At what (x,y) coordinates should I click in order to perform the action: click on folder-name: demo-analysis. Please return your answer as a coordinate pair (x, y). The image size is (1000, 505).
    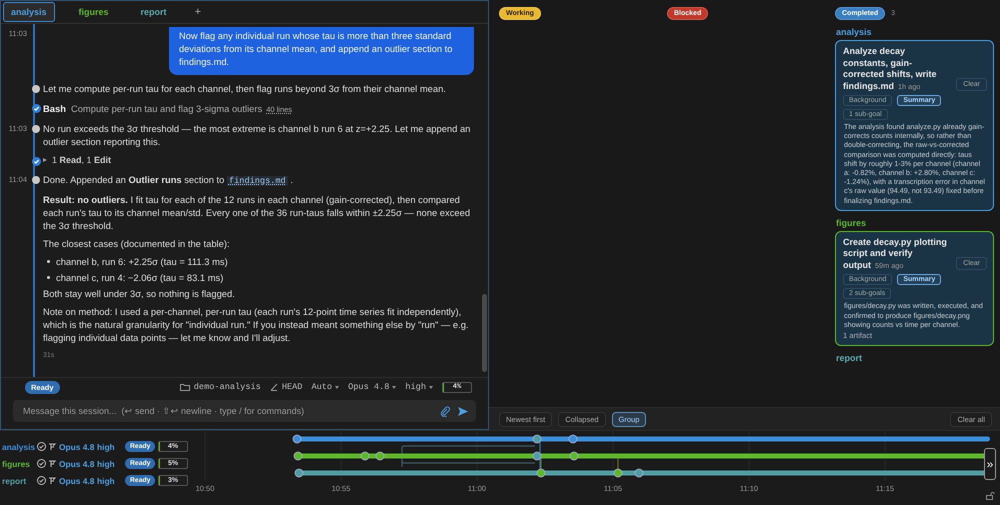
    Looking at the image, I should click on (227, 387).